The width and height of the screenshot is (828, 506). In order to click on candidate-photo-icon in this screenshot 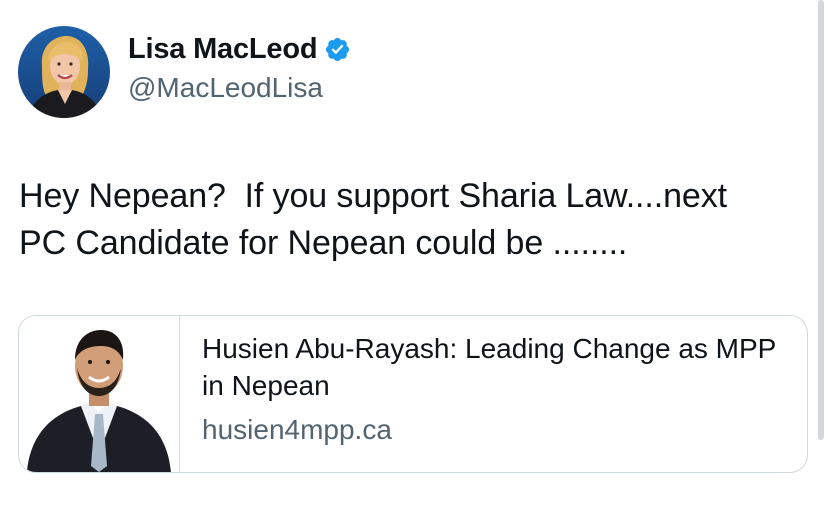, I will do `click(99, 394)`.